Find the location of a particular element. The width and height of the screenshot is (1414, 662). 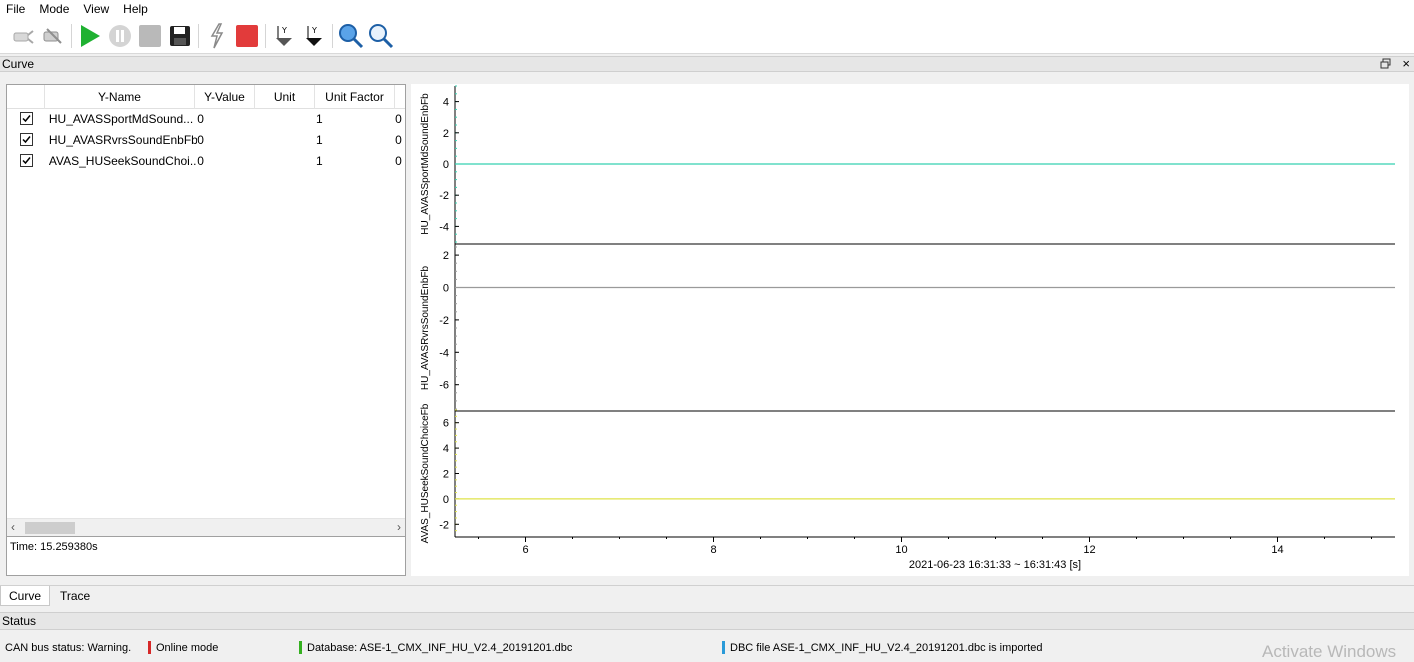

header-more is located at coordinates (400, 97).